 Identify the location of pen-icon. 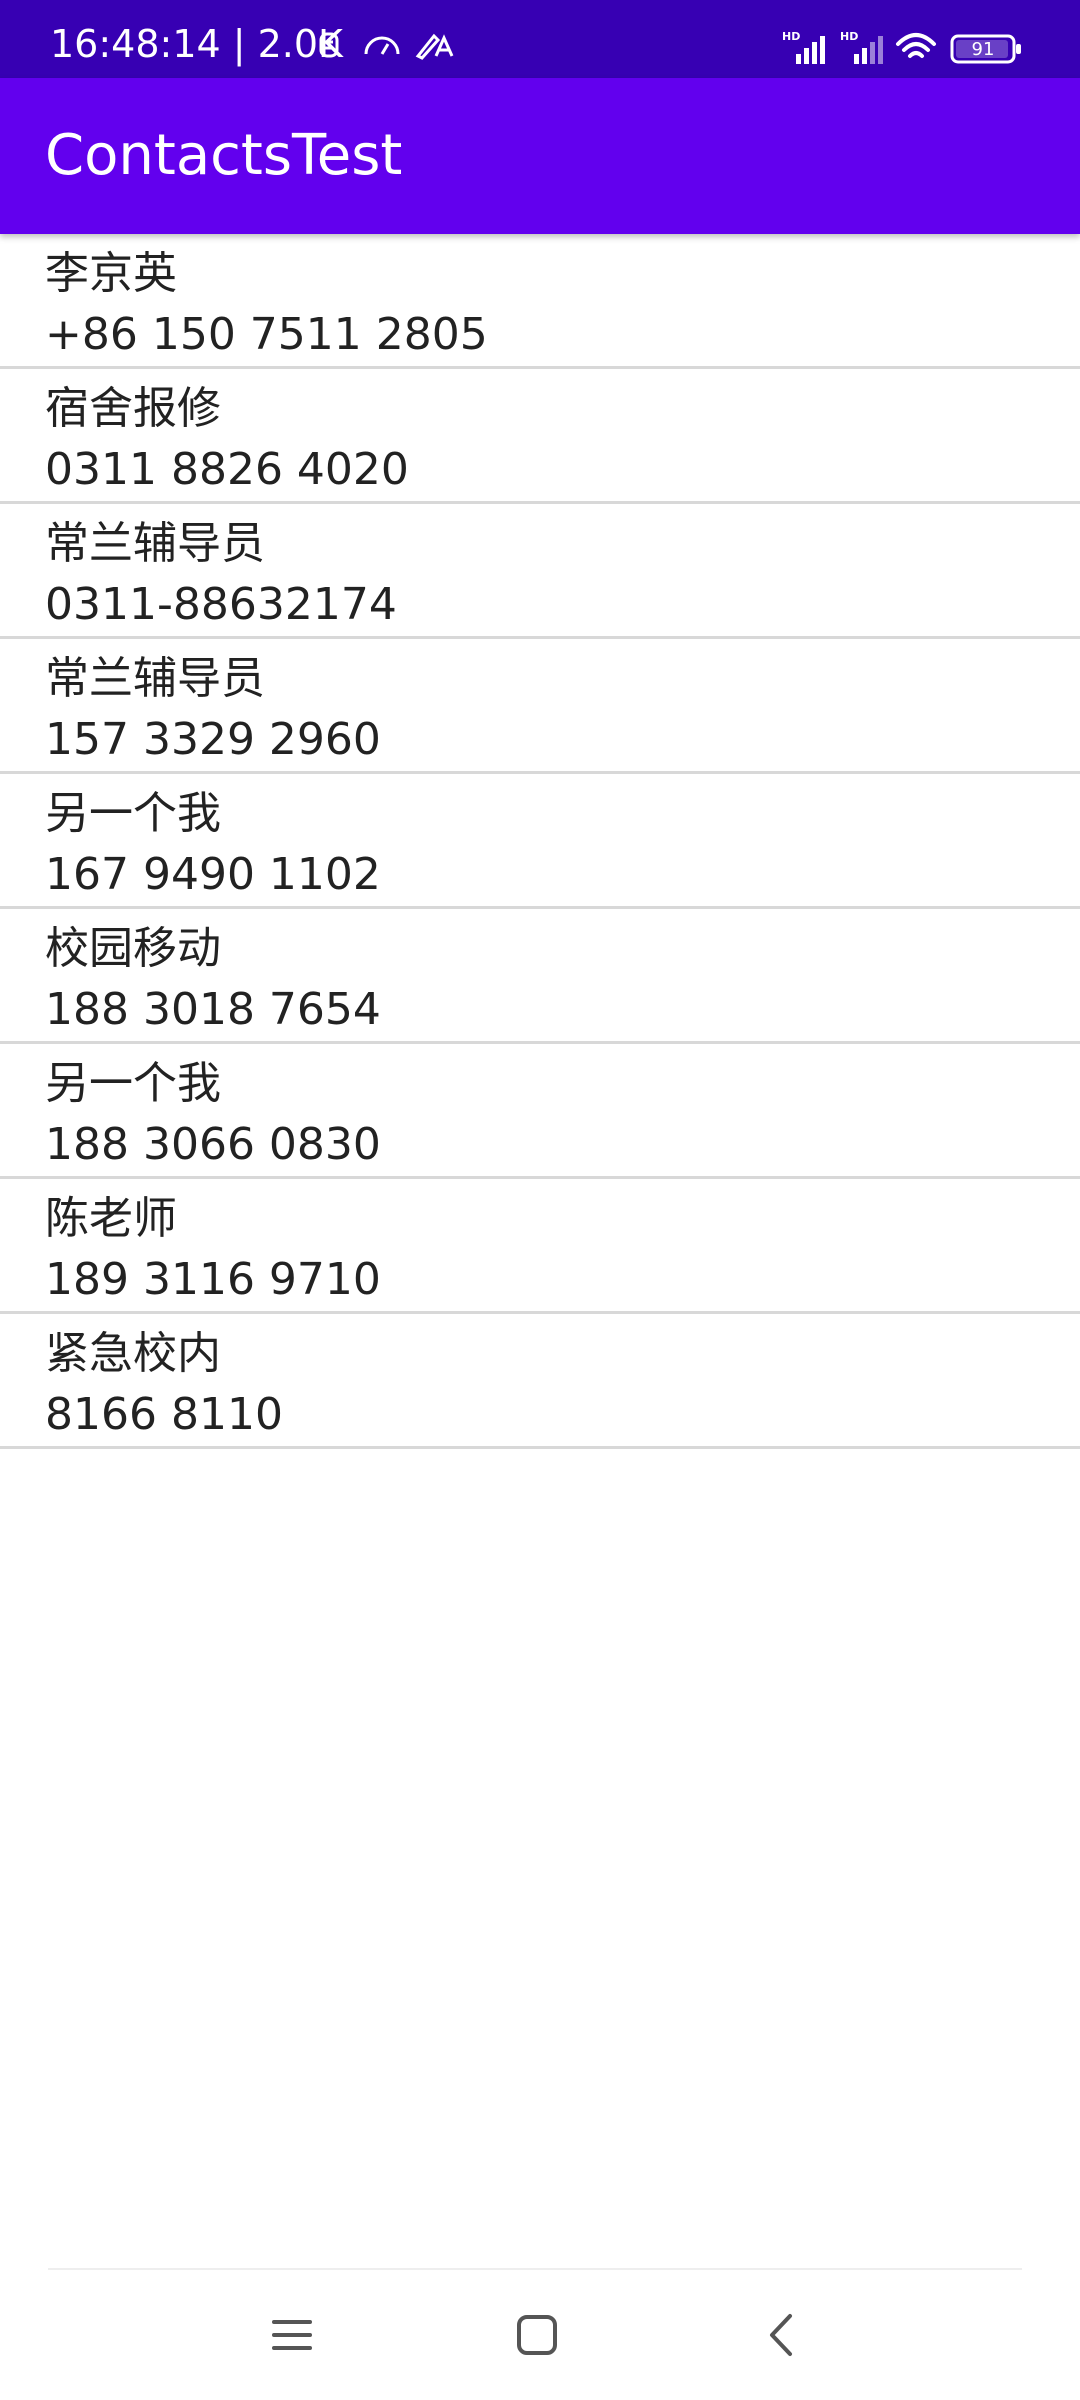
(434, 46).